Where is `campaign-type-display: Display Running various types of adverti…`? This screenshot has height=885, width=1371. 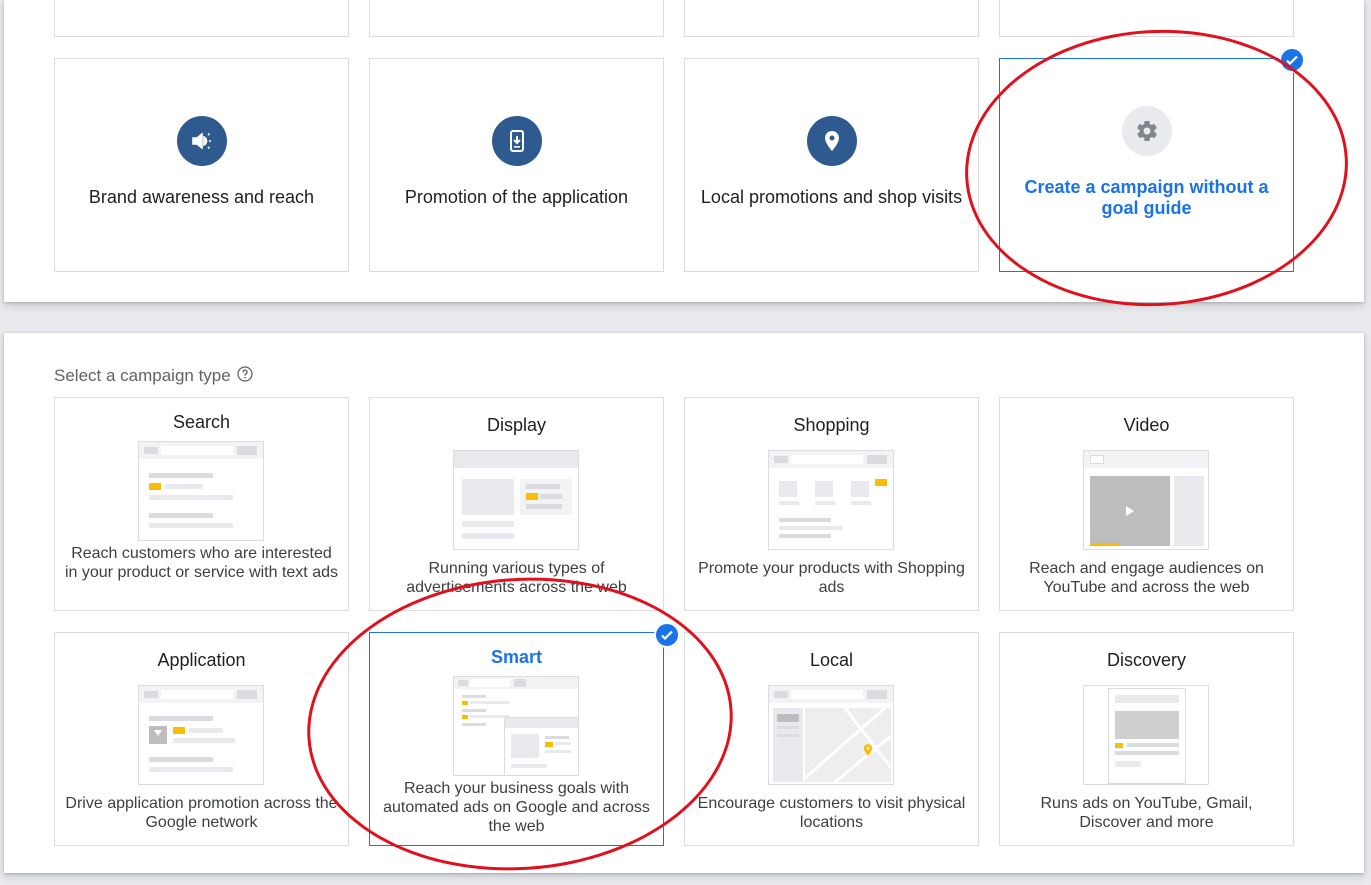 campaign-type-display: Display Running various types of adverti… is located at coordinates (516, 504).